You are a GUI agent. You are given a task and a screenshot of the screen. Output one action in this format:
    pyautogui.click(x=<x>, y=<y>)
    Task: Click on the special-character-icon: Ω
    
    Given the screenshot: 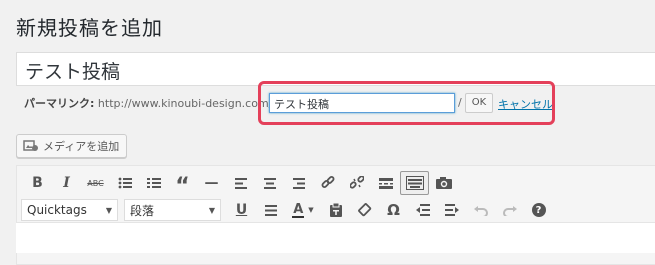 What is the action you would take?
    pyautogui.click(x=393, y=210)
    